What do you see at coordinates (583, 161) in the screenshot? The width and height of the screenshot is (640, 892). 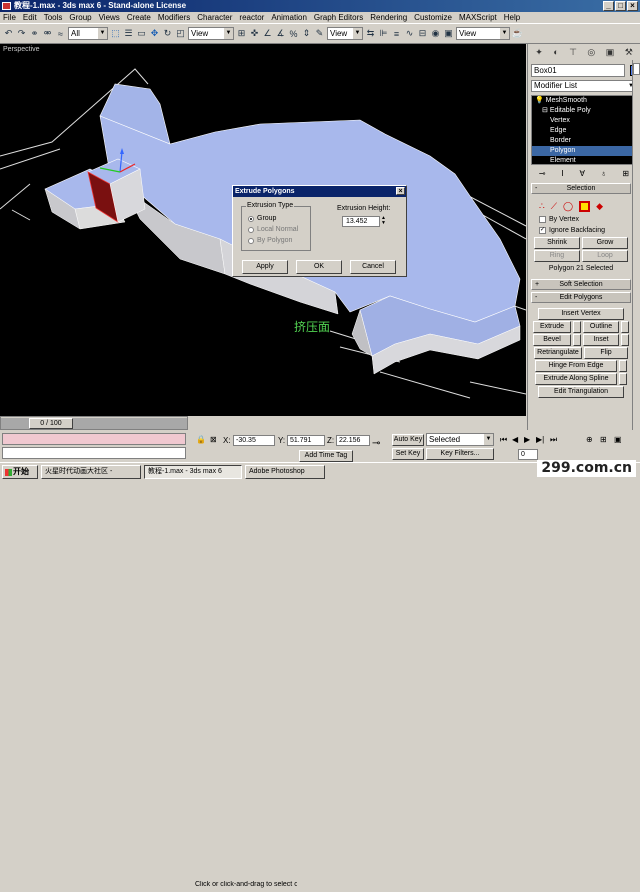 I see `stack-item-element: Element` at bounding box center [583, 161].